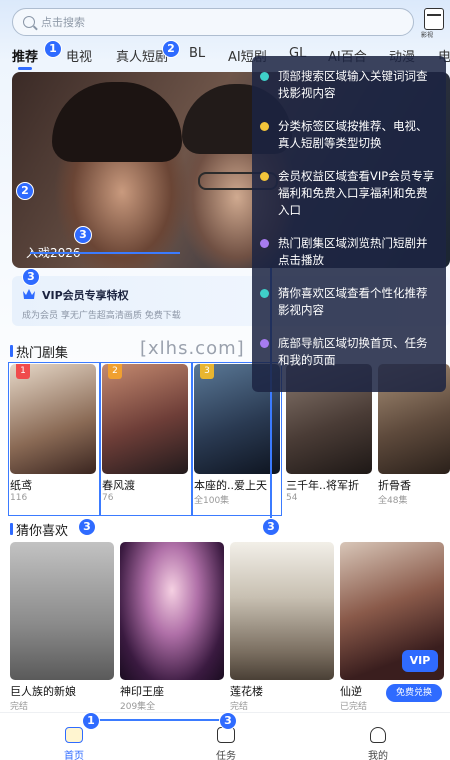 The width and height of the screenshot is (450, 760). I want to click on hot-name: 折骨香, so click(394, 485).